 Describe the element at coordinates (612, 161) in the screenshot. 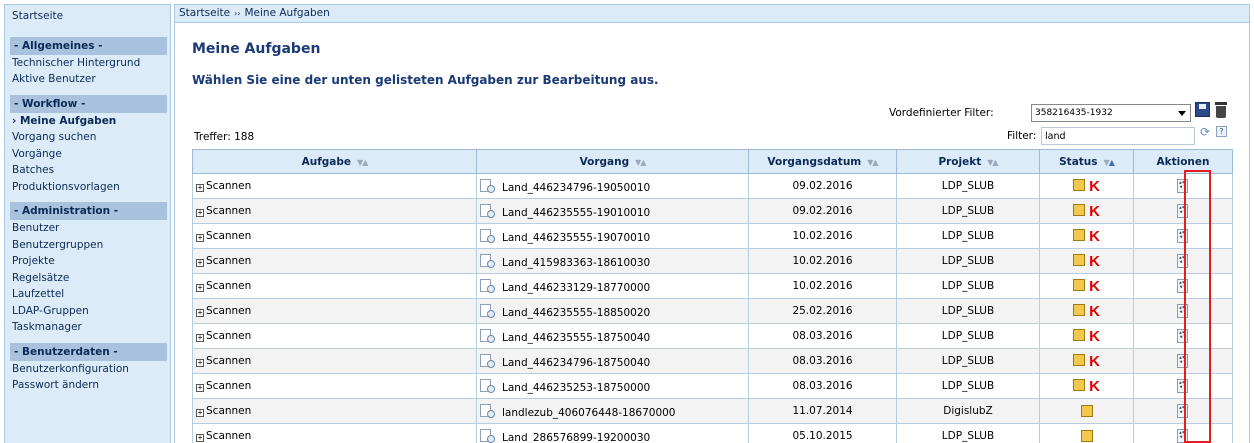

I see `column-header-process: Vorgang ▼▲` at that location.